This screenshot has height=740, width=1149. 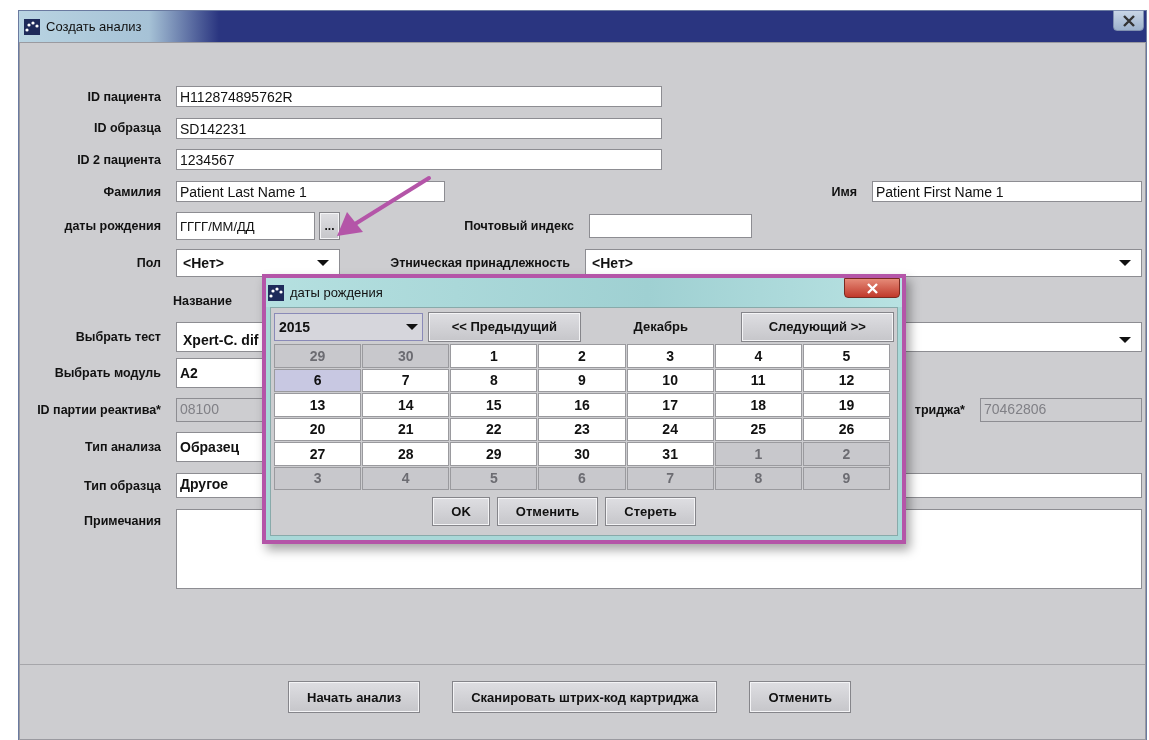 What do you see at coordinates (846, 405) in the screenshot?
I see `day-cell: 19` at bounding box center [846, 405].